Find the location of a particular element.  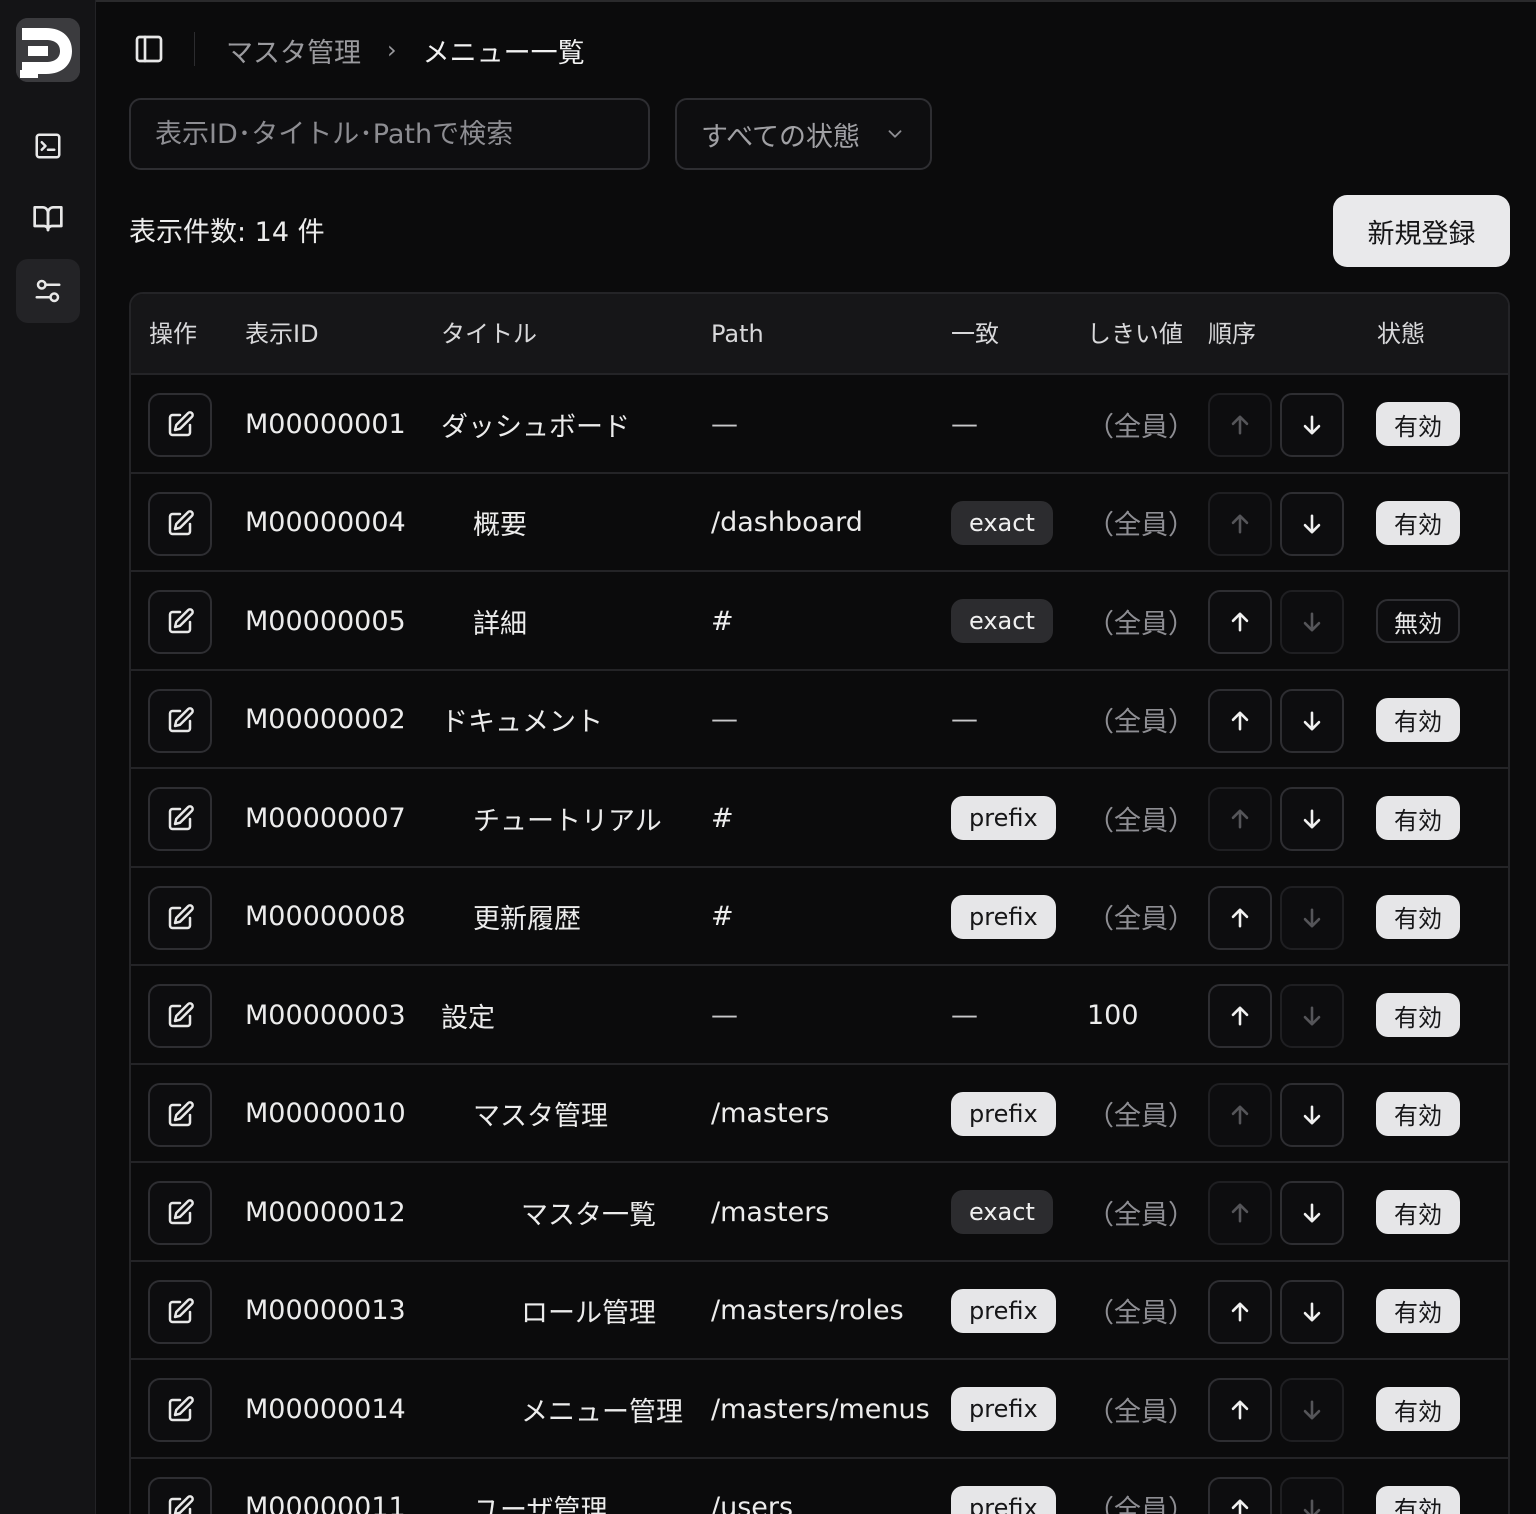

menu-title: チュートリアル is located at coordinates (567, 821).